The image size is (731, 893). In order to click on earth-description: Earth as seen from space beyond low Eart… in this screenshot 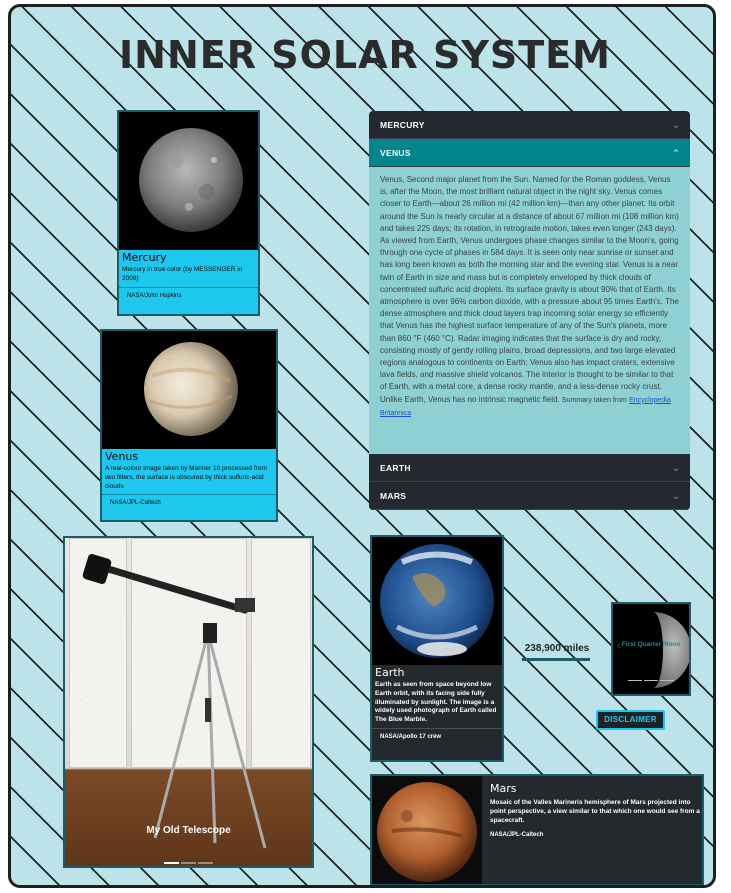, I will do `click(436, 702)`.